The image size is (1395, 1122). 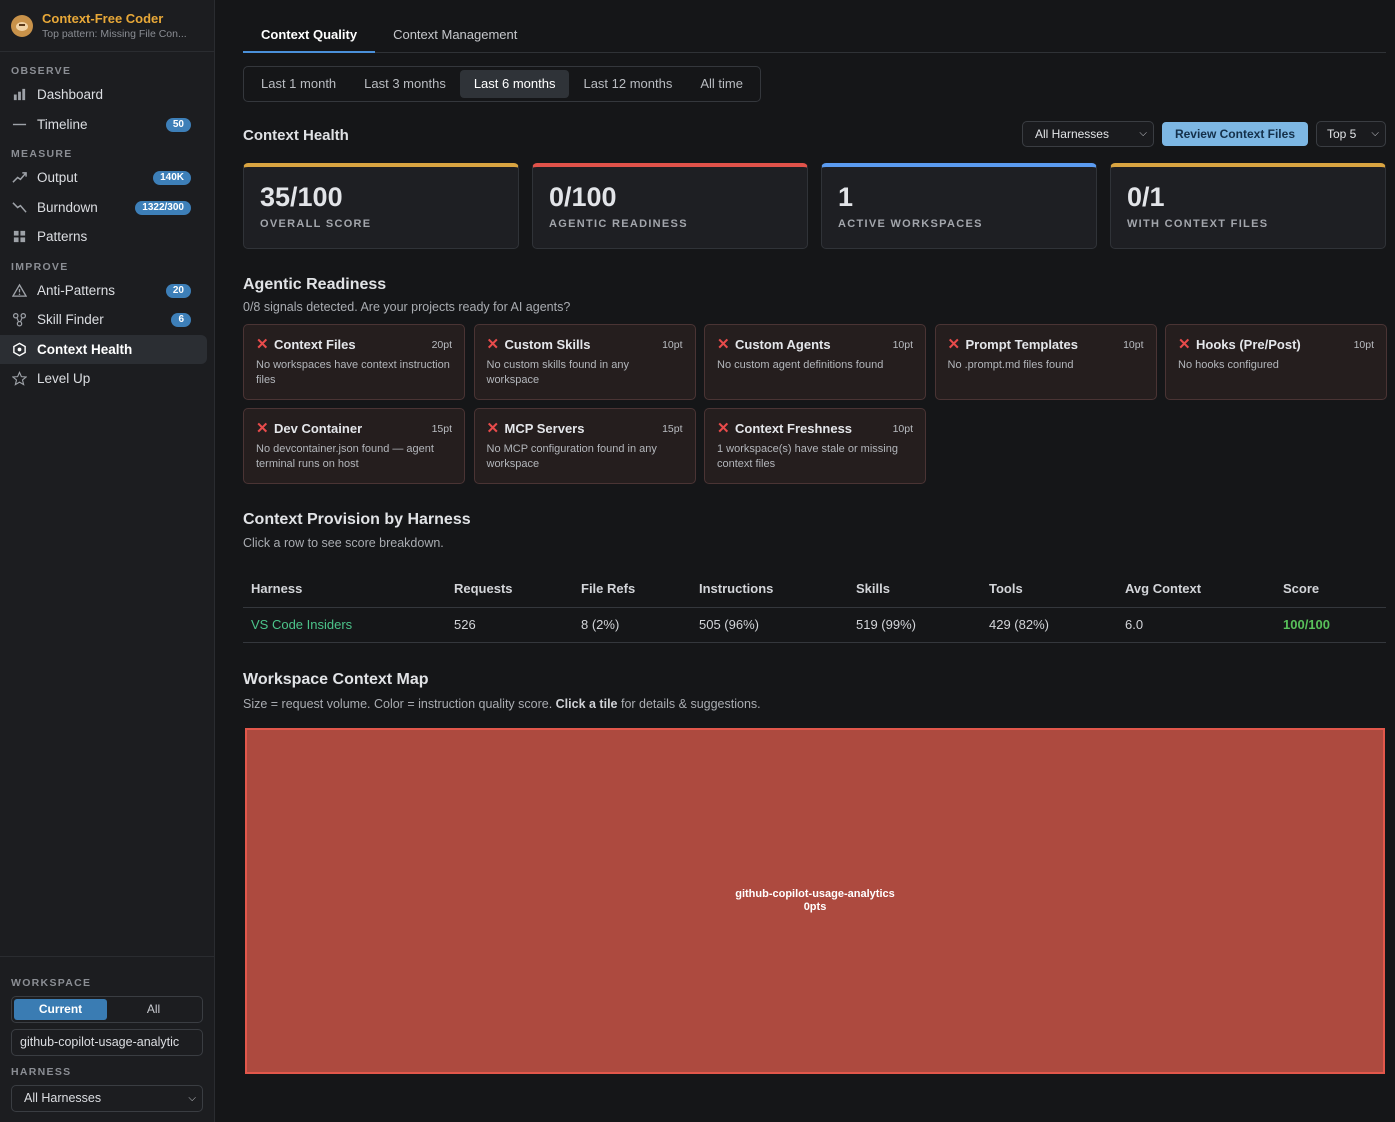 What do you see at coordinates (769, 625) in the screenshot?
I see `instructions-cell: 505 (96%)` at bounding box center [769, 625].